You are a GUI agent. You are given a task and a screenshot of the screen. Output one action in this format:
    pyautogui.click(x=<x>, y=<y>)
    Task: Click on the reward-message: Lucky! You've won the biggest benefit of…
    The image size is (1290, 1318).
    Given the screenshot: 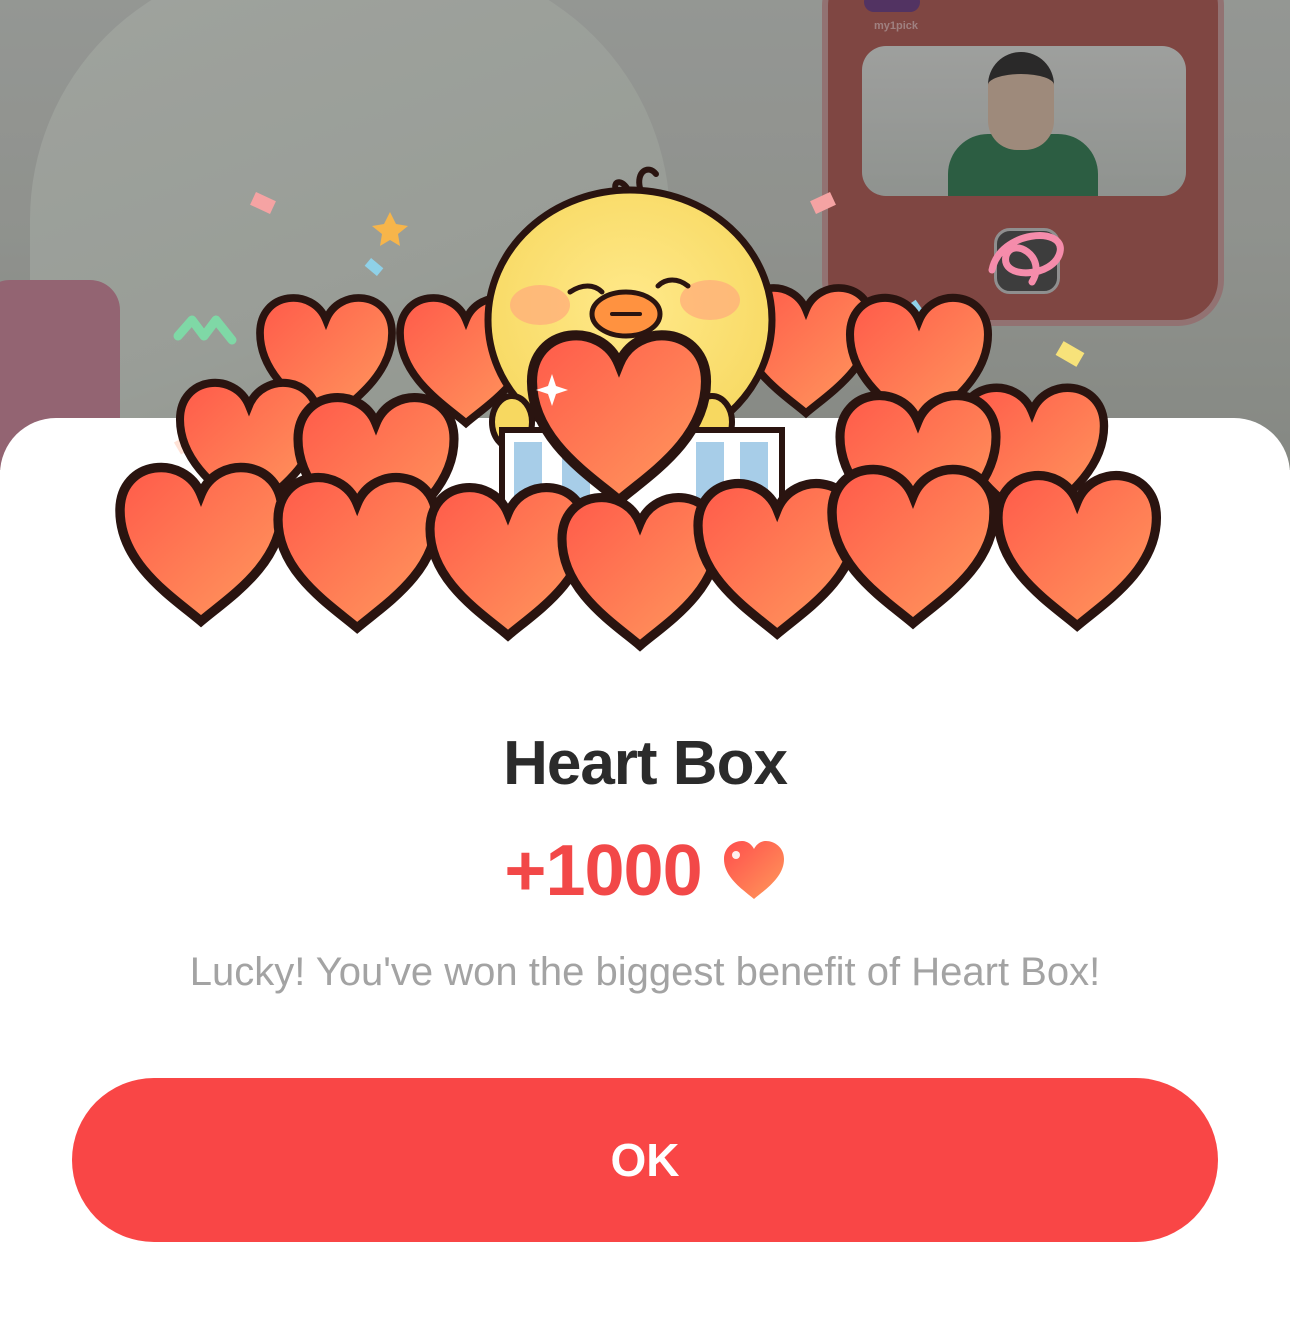 What is the action you would take?
    pyautogui.click(x=645, y=972)
    